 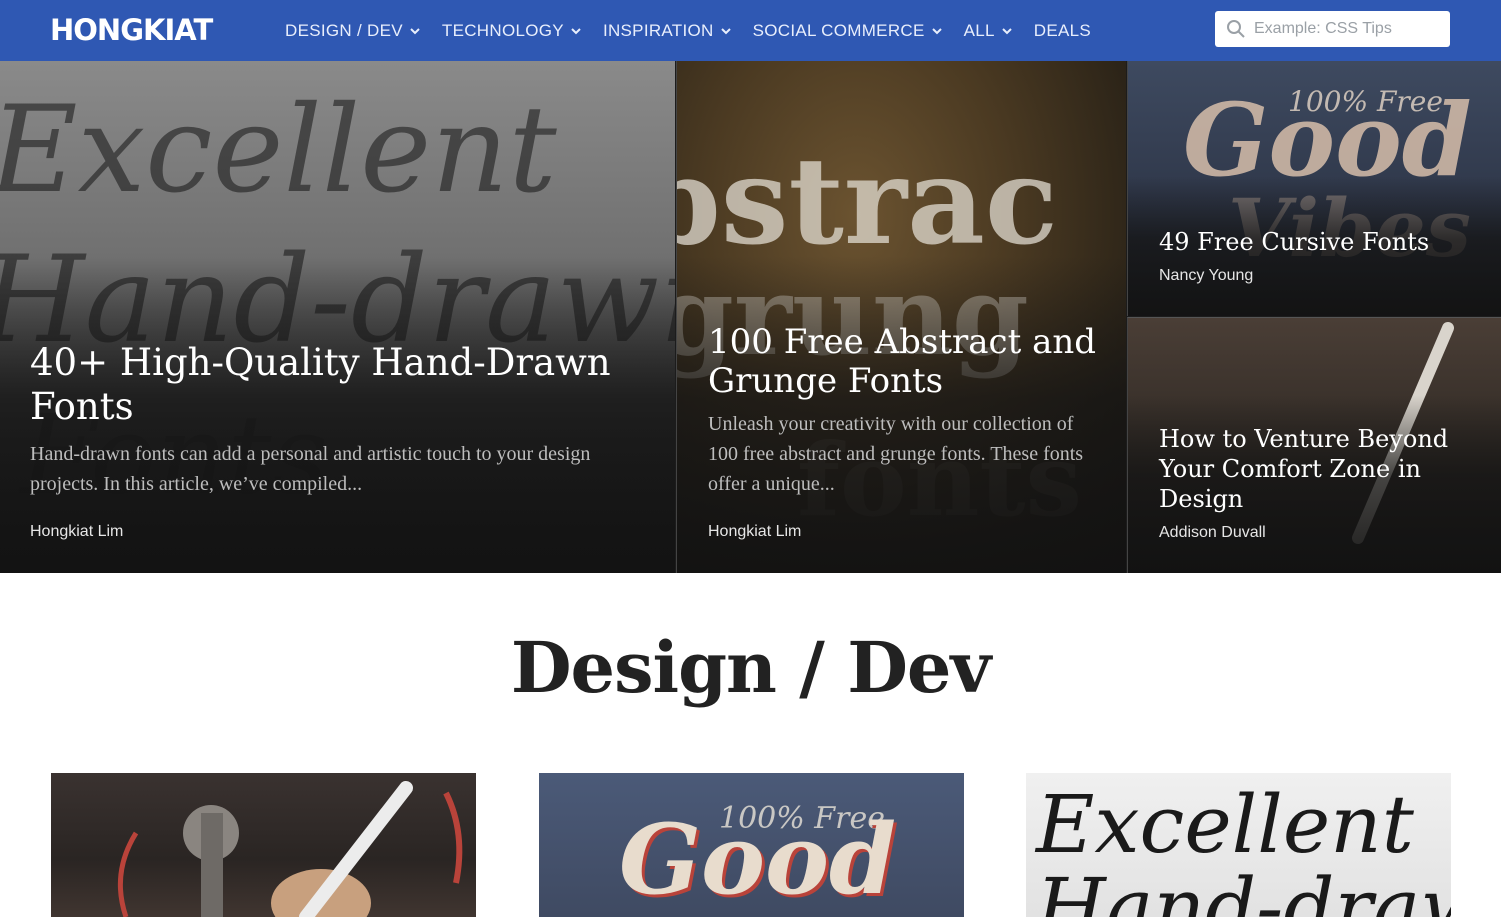 I want to click on menu-item-label: DESIGN / DEV, so click(x=344, y=30).